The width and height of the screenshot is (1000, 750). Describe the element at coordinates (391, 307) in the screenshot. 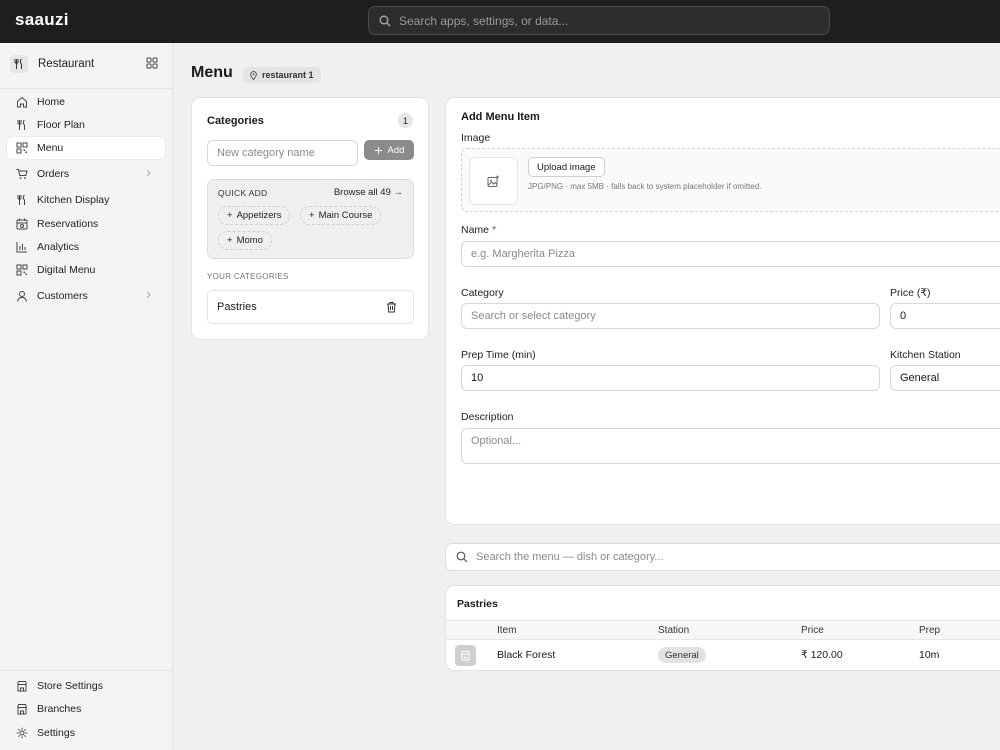

I see `trash-icon` at that location.